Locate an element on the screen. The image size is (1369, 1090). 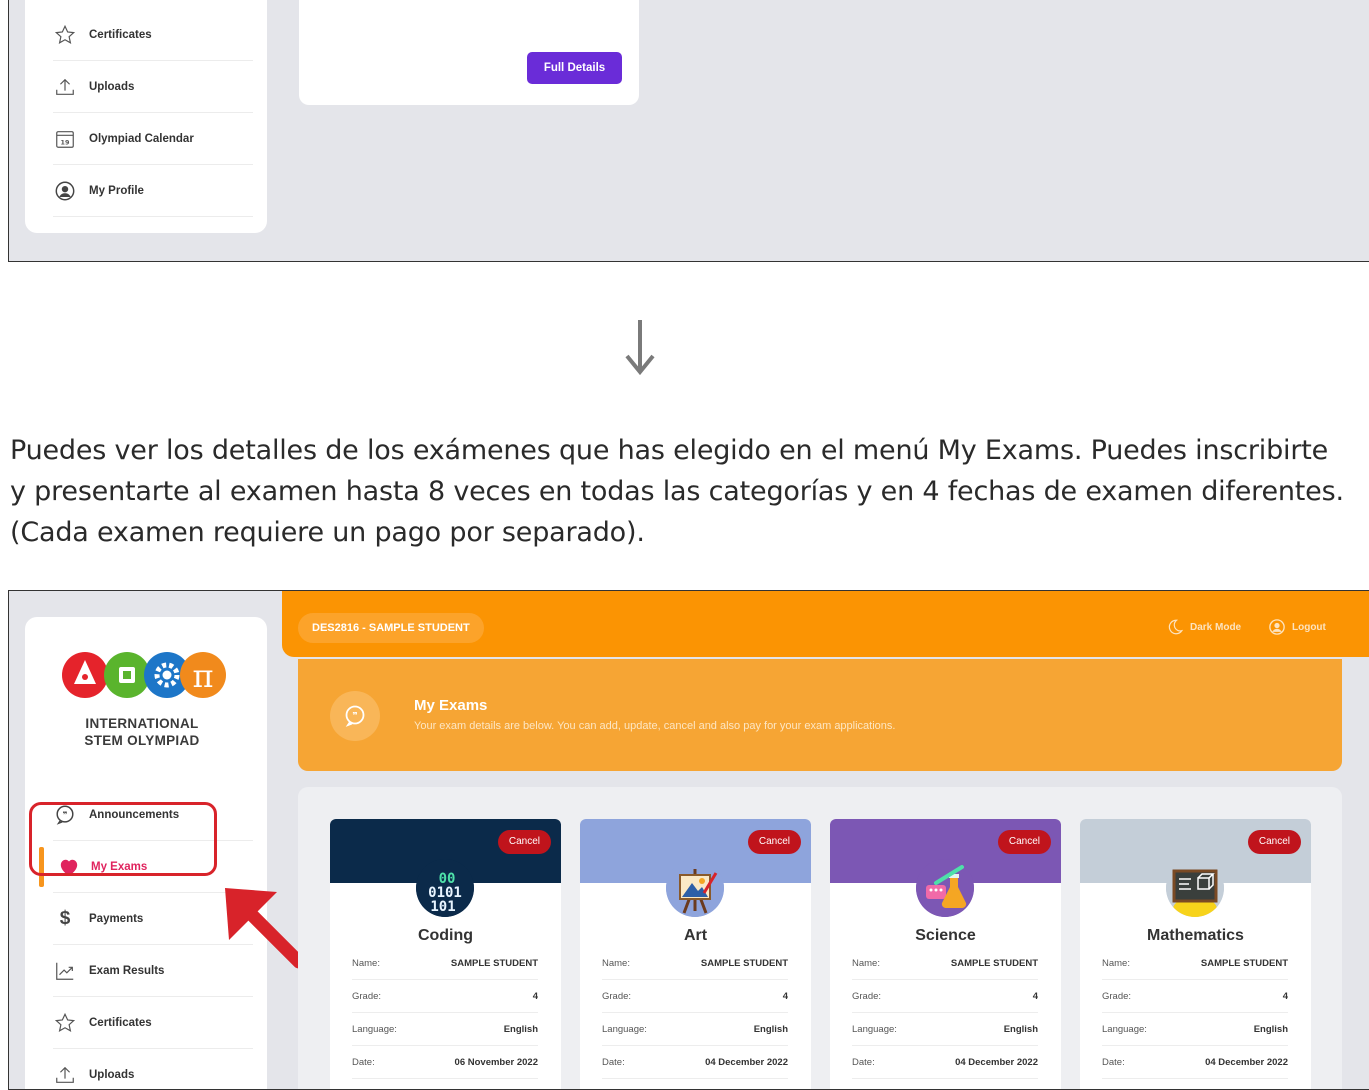
dark-mode-label: Dark Mode is located at coordinates (1216, 627).